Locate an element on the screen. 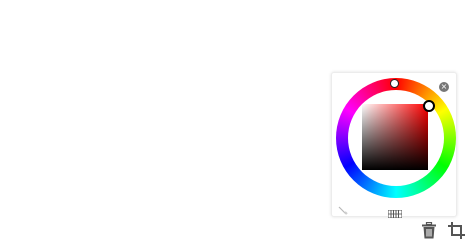 Image resolution: width=474 pixels, height=244 pixels. palette-swatches-button is located at coordinates (395, 211).